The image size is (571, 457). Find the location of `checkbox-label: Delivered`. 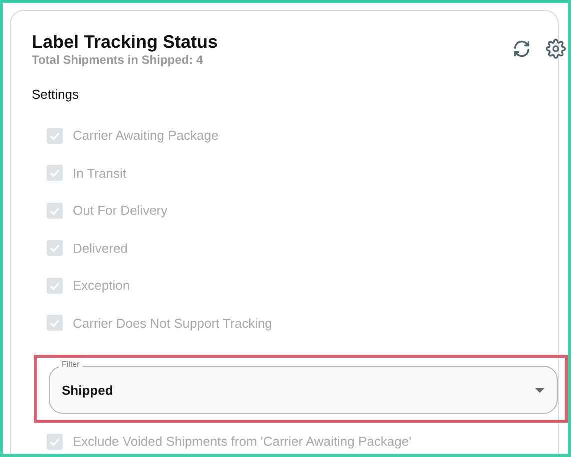

checkbox-label: Delivered is located at coordinates (100, 248).